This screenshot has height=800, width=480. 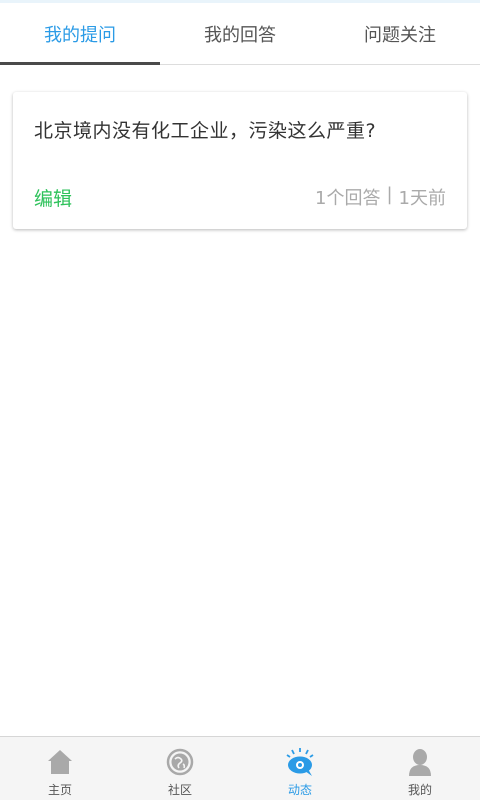 I want to click on tab-label: 我的提问, so click(x=80, y=35).